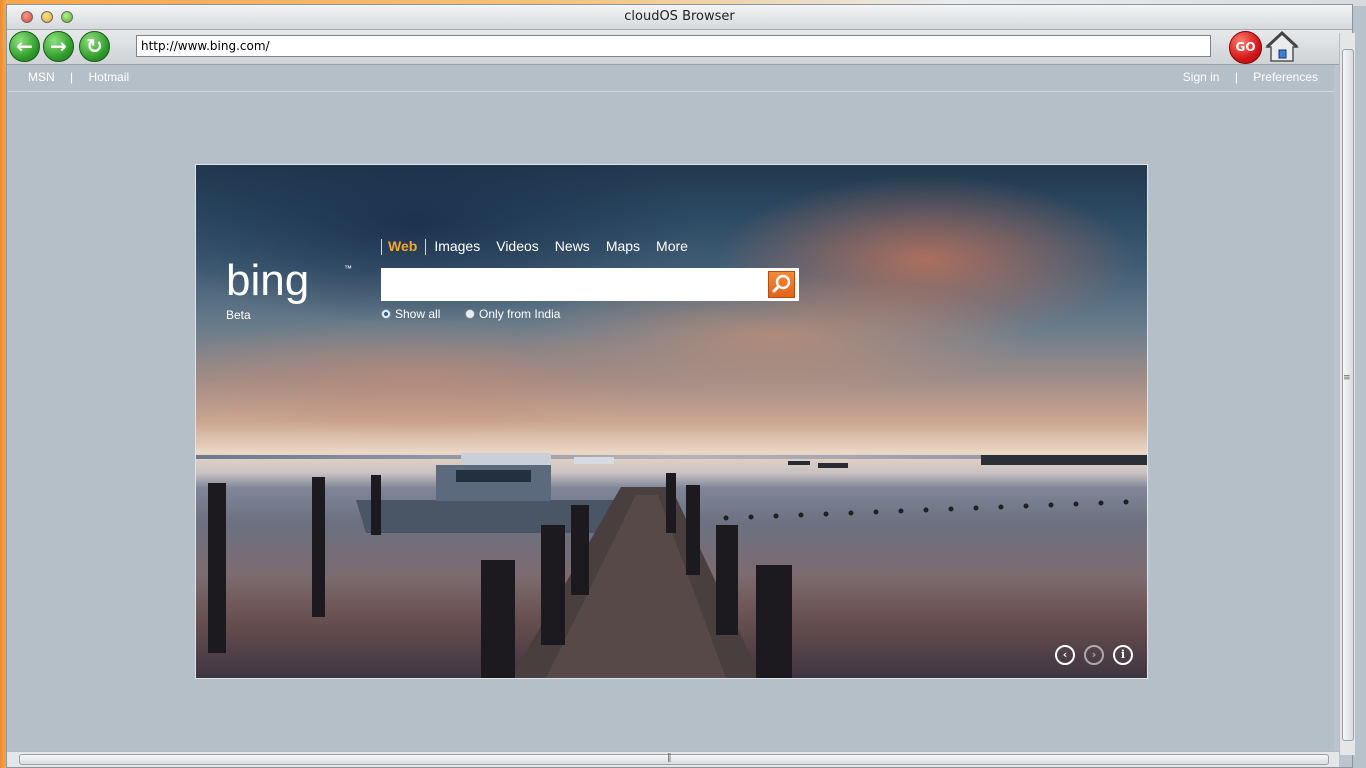 This screenshot has width=1366, height=768. I want to click on arrow-left-icon: ←, so click(24, 46).